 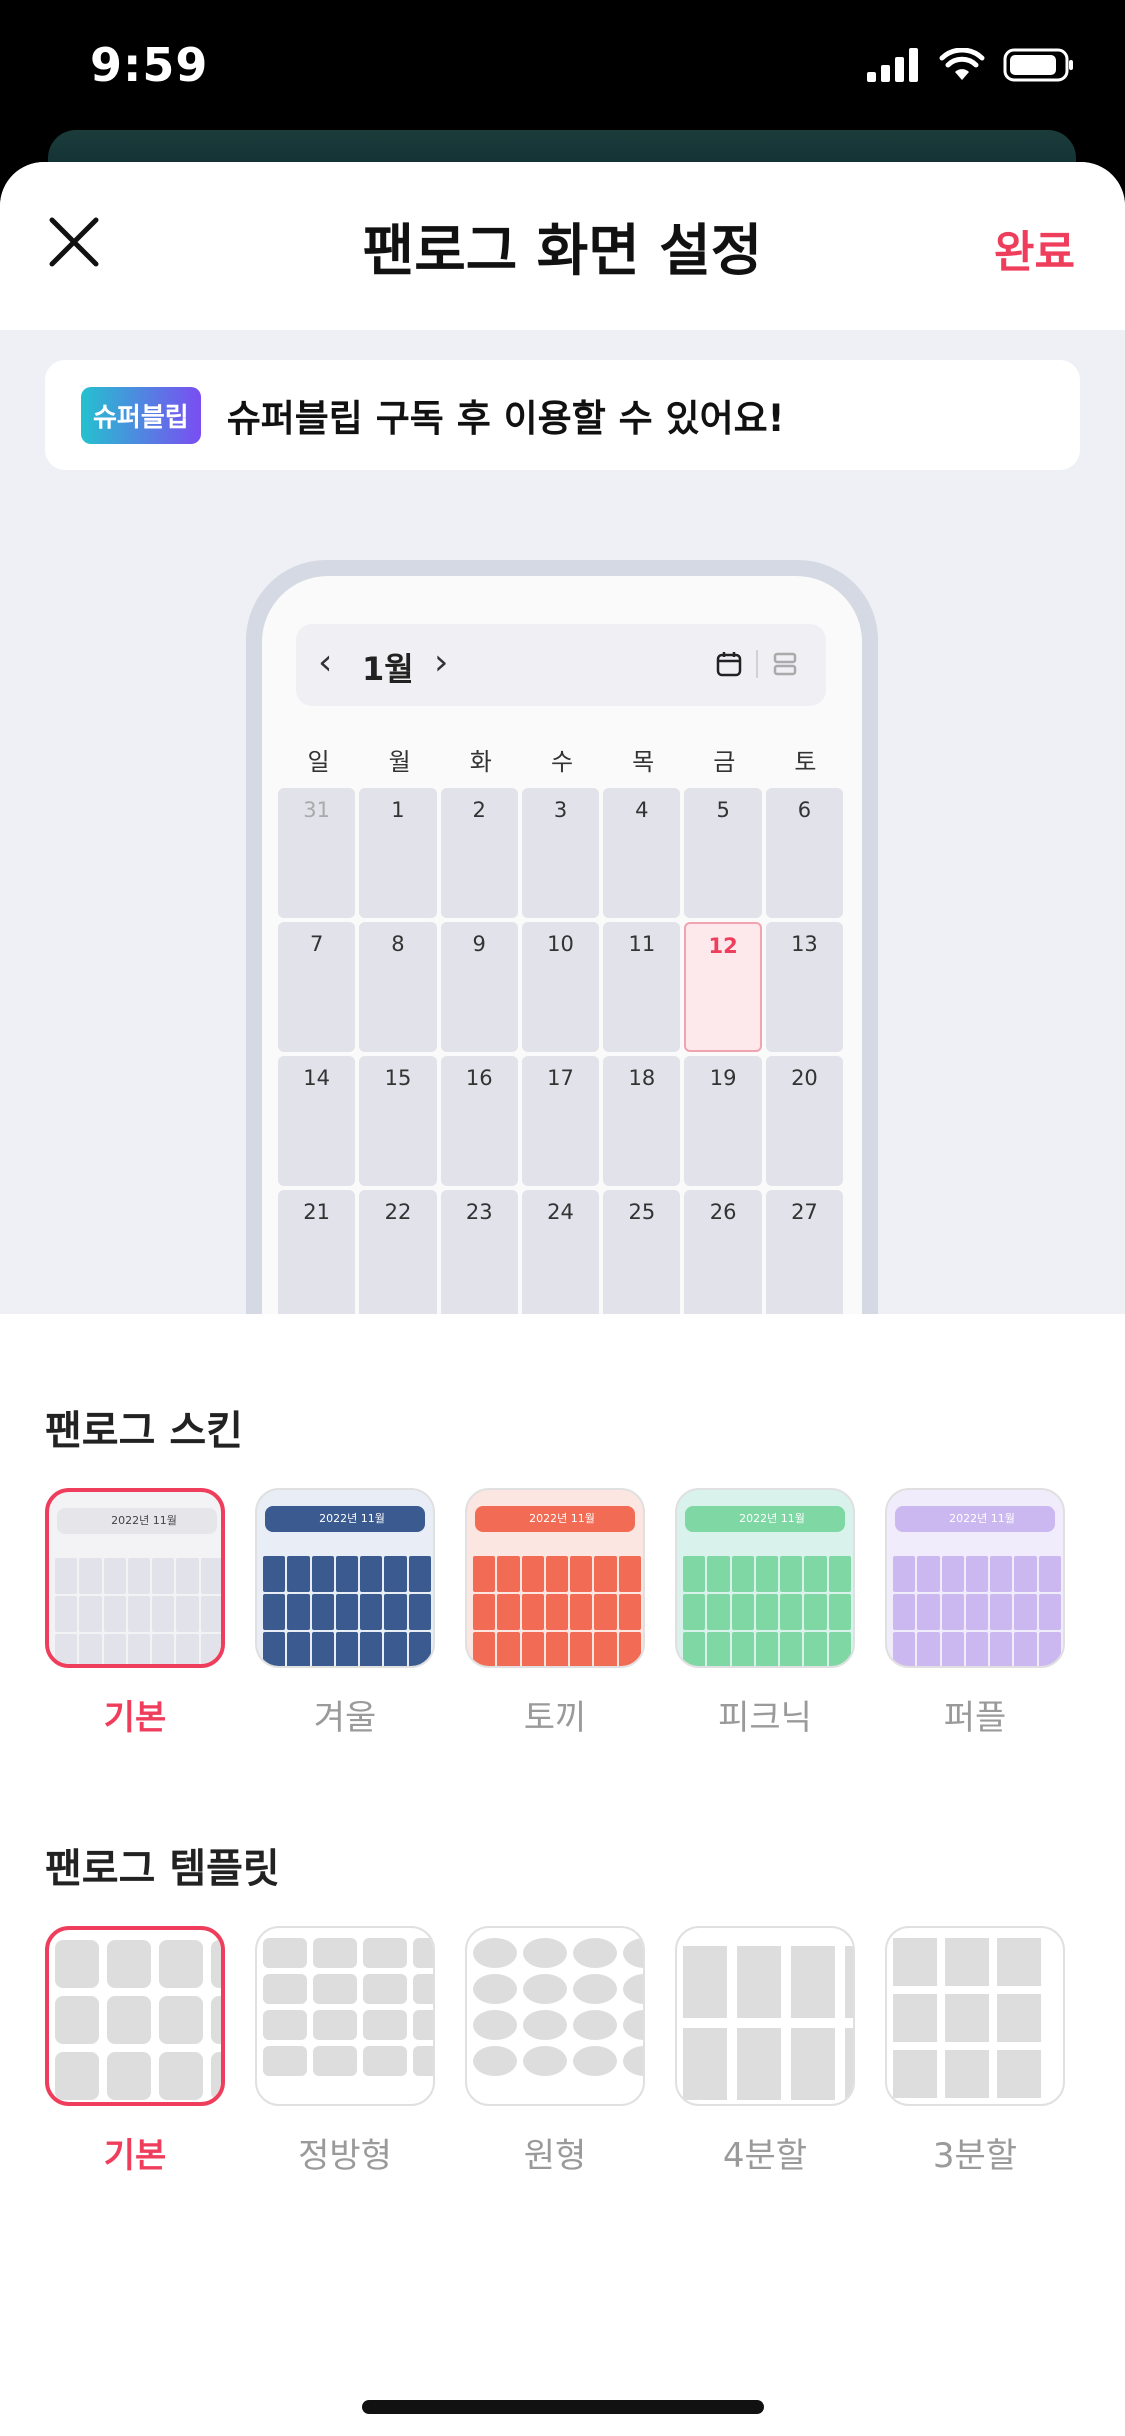 I want to click on template-option: 기본, so click(x=135, y=2051).